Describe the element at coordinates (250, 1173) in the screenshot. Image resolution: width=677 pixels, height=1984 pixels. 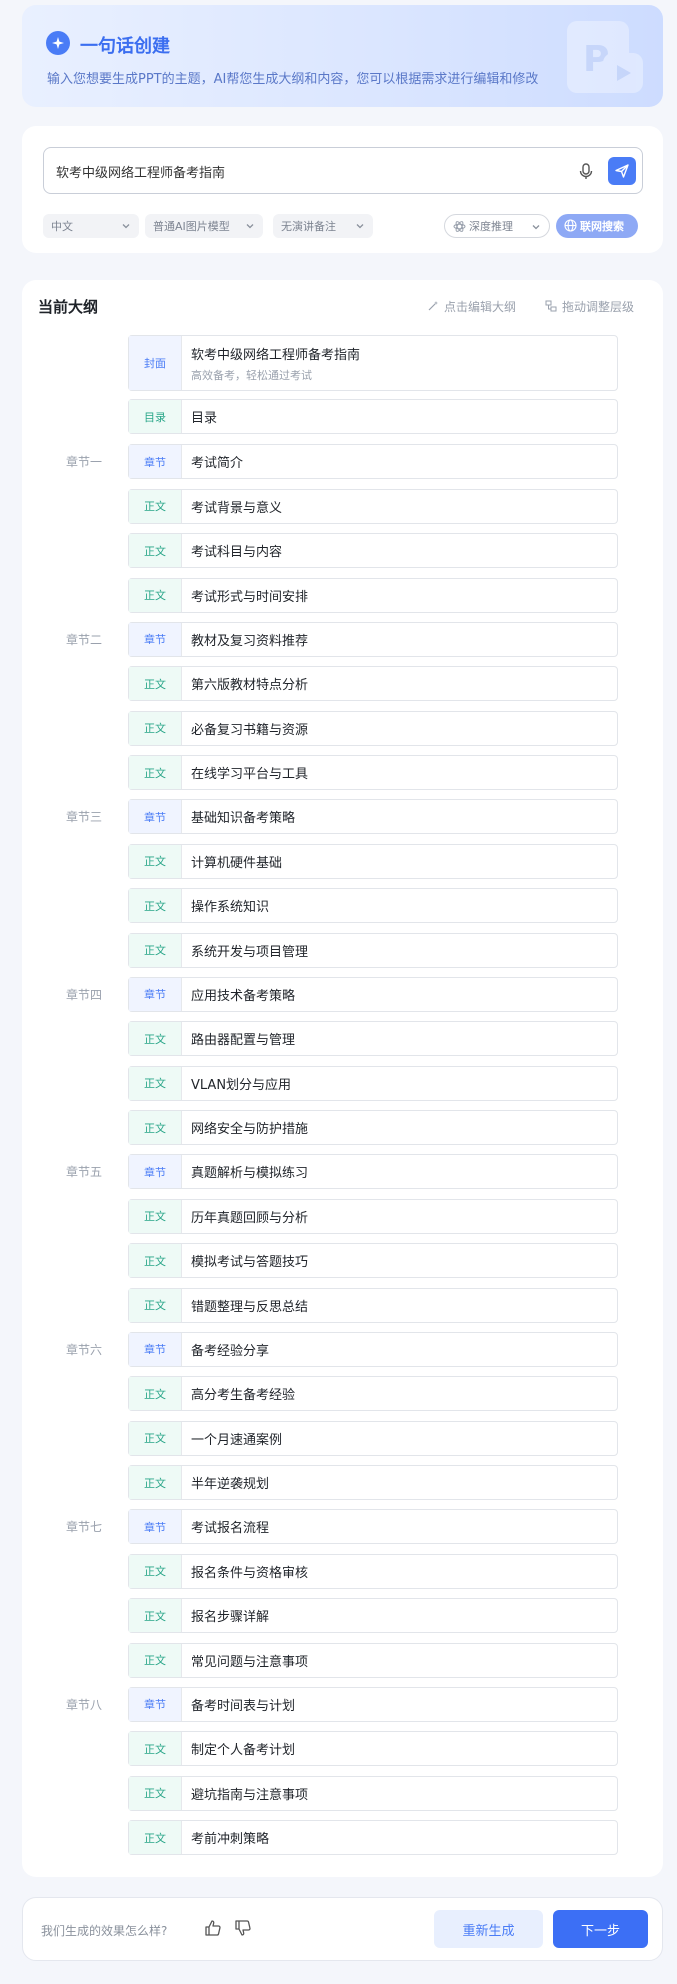
I see `chapter-title: 真题解析与模拟练习` at that location.